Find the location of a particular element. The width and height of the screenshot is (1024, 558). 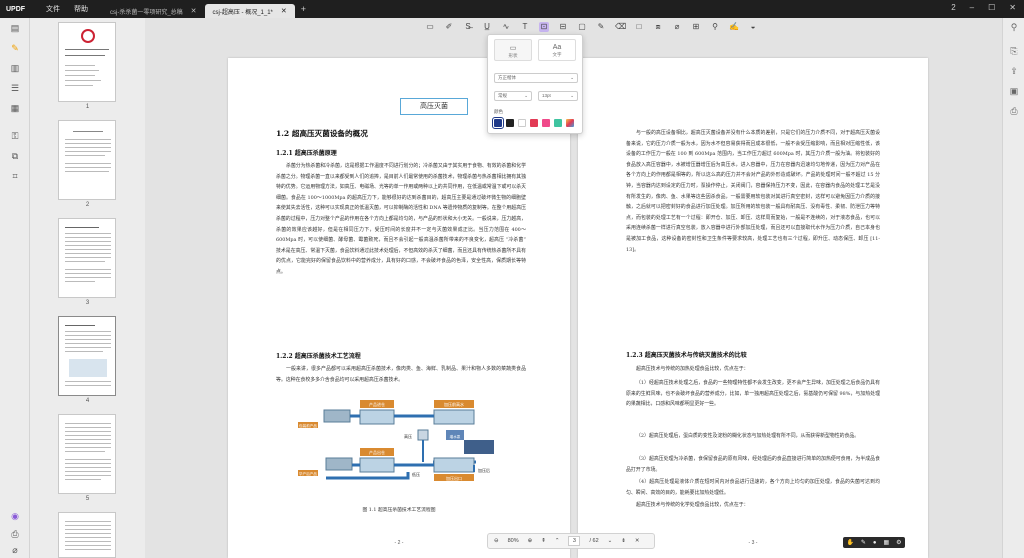

pen-icon: ✎ is located at coordinates (863, 542).